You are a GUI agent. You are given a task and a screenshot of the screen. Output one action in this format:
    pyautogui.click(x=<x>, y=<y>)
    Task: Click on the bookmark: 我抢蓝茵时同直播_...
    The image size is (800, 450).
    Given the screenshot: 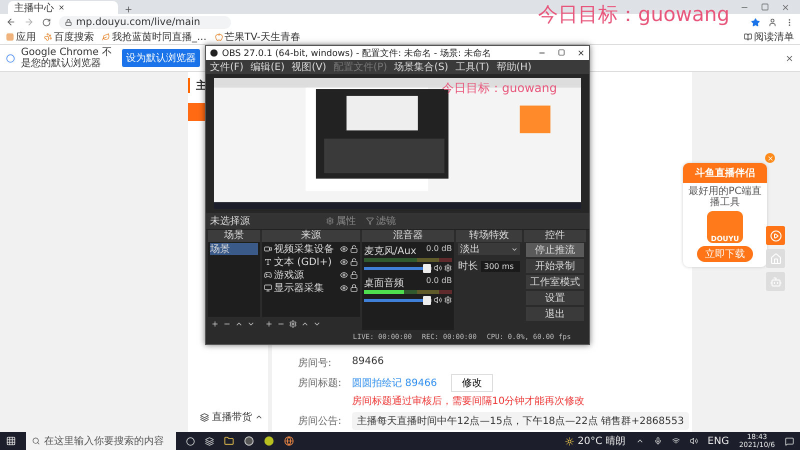 What is the action you would take?
    pyautogui.click(x=154, y=37)
    